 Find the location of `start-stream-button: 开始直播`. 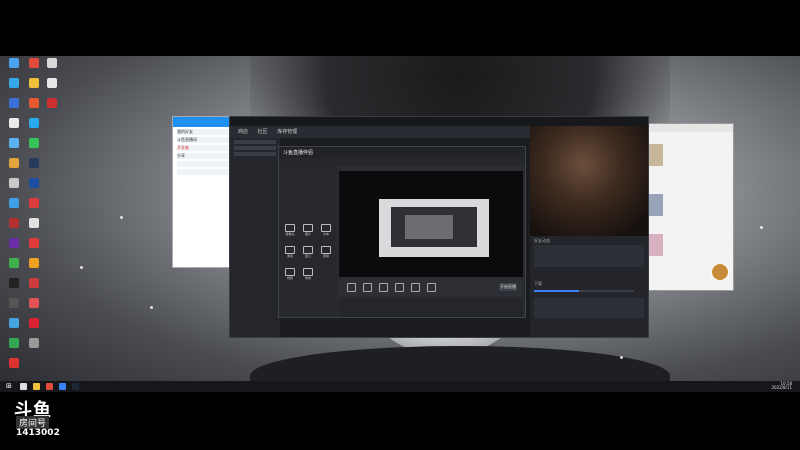

start-stream-button: 开始直播 is located at coordinates (508, 287).